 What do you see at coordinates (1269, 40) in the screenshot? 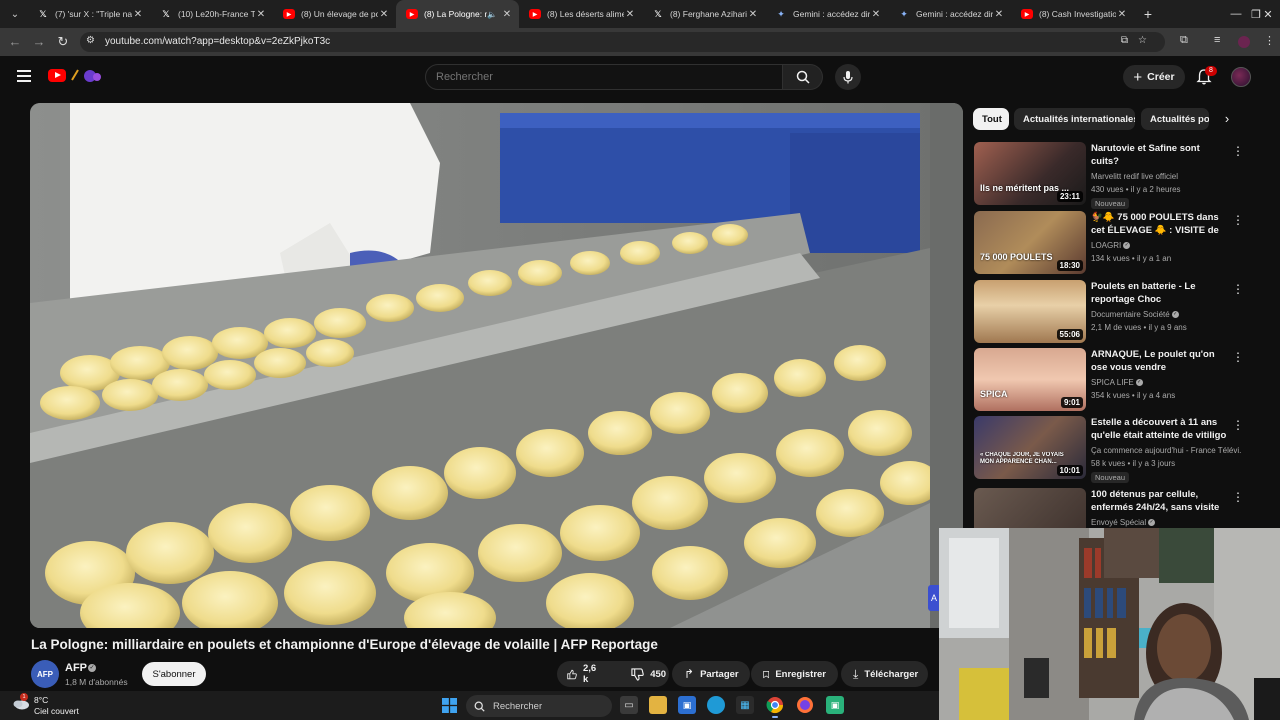
I see `browser-menu-icon: ⋮` at bounding box center [1269, 40].